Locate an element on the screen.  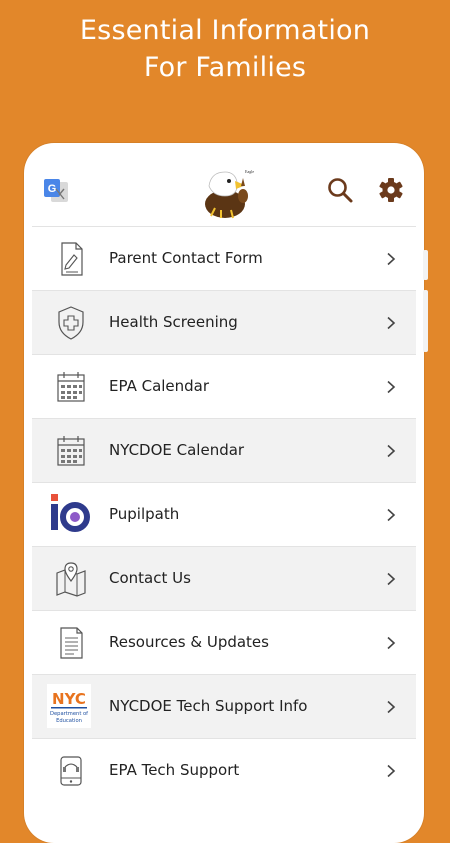
tech-support-icon is located at coordinates (71, 771).